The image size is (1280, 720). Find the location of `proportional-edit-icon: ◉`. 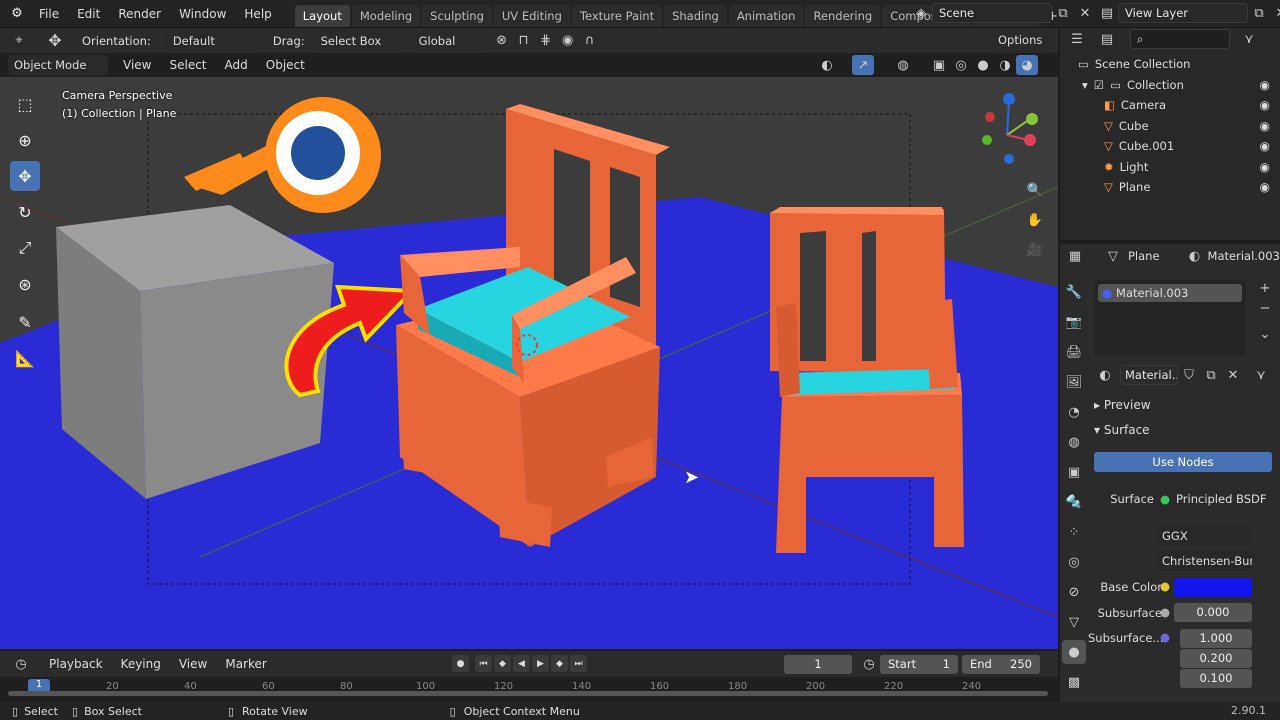

proportional-edit-icon: ◉ is located at coordinates (568, 41).